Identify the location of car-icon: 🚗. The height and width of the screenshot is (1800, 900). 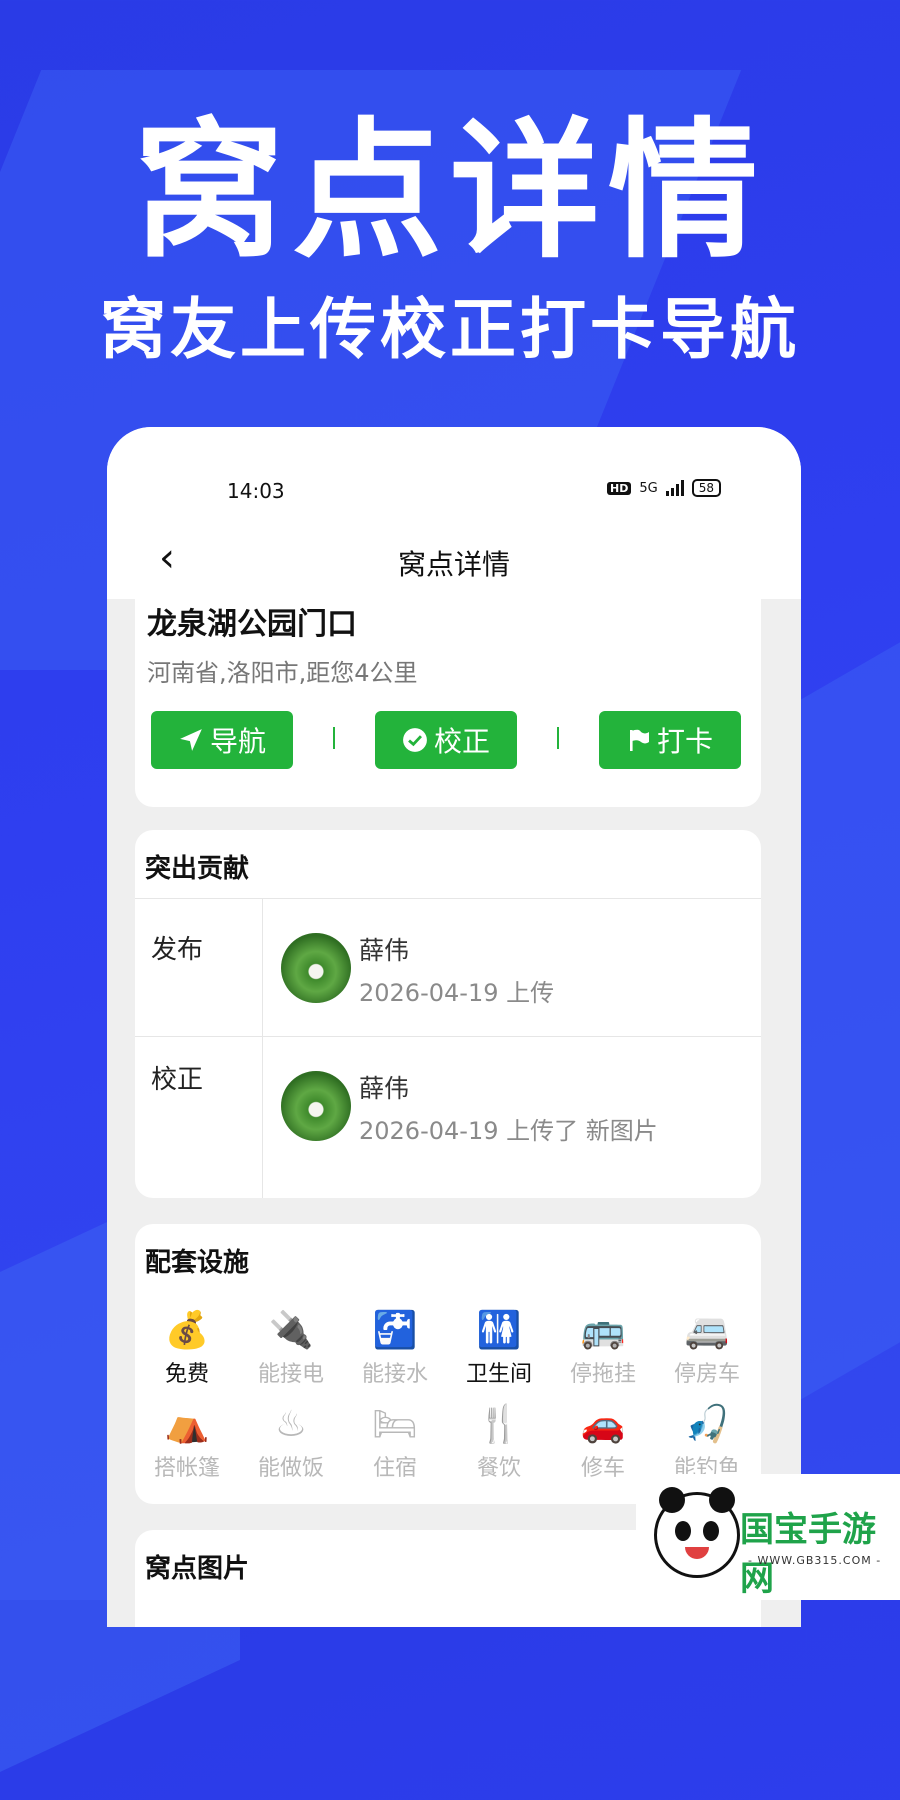
(603, 1424).